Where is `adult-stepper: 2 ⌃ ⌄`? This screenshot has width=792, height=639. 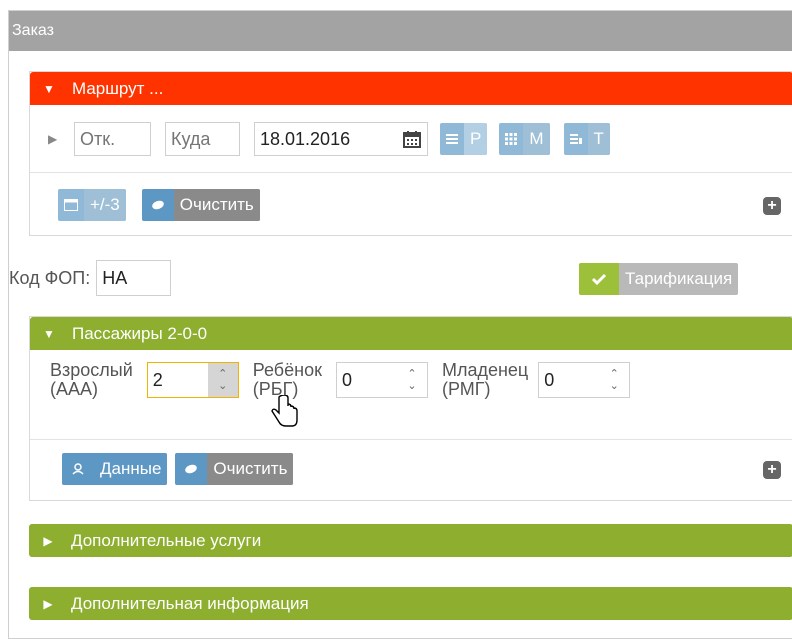
adult-stepper: 2 ⌃ ⌄ is located at coordinates (192, 380).